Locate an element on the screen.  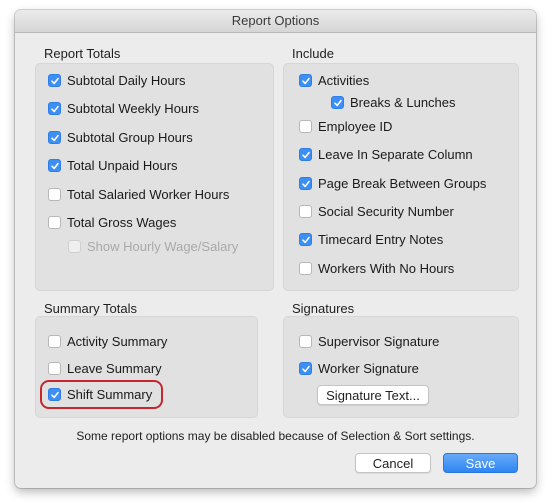
checkbox-worker-signature: Worker Signature is located at coordinates (359, 368).